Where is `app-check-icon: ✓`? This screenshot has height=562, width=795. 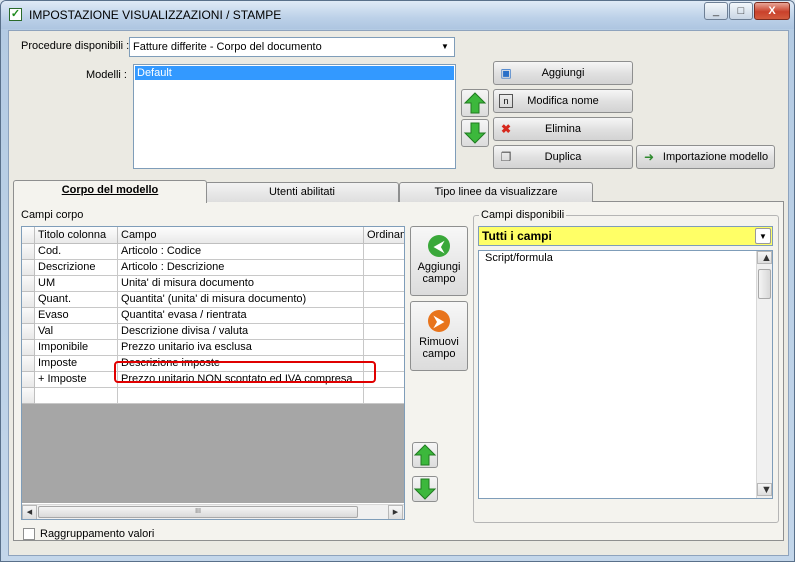
app-check-icon: ✓ is located at coordinates (15, 14).